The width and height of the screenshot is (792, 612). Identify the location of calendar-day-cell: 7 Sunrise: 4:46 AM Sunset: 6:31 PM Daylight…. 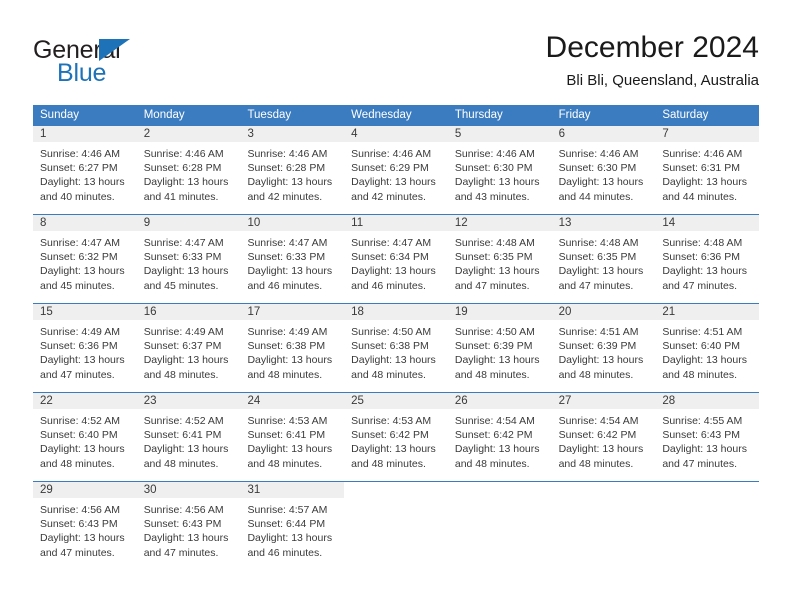
(707, 170).